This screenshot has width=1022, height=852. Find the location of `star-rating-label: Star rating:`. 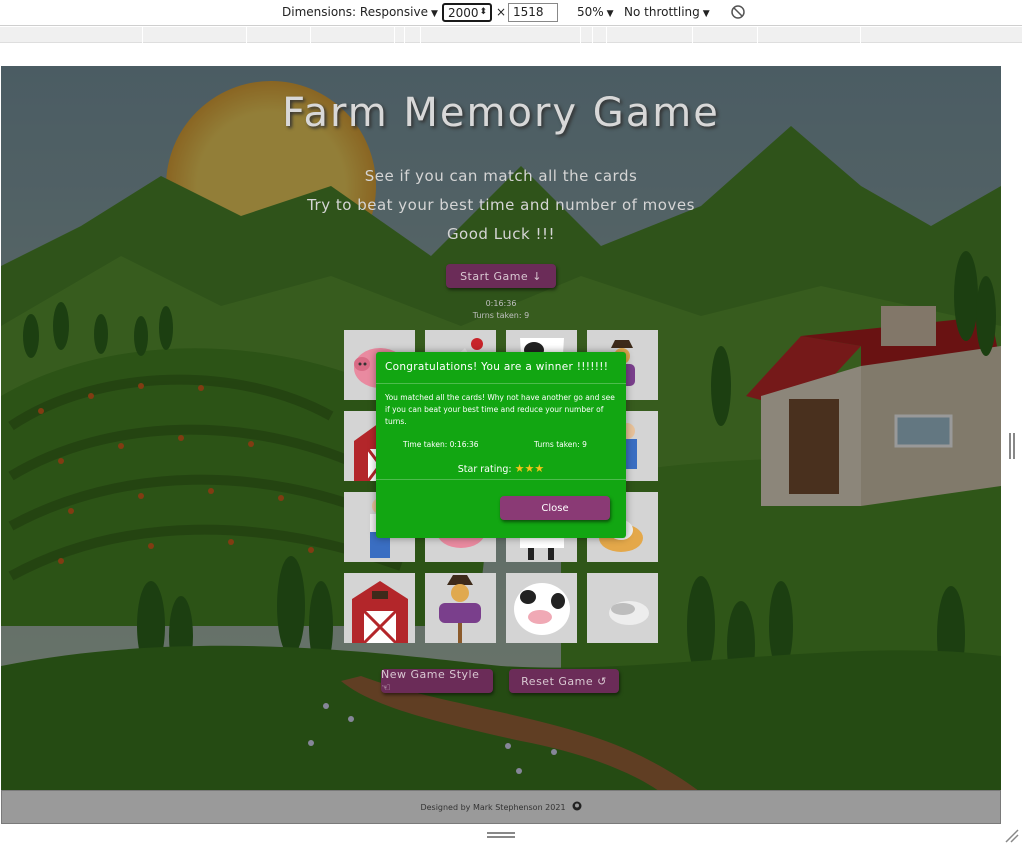

star-rating-label: Star rating: is located at coordinates (484, 469).